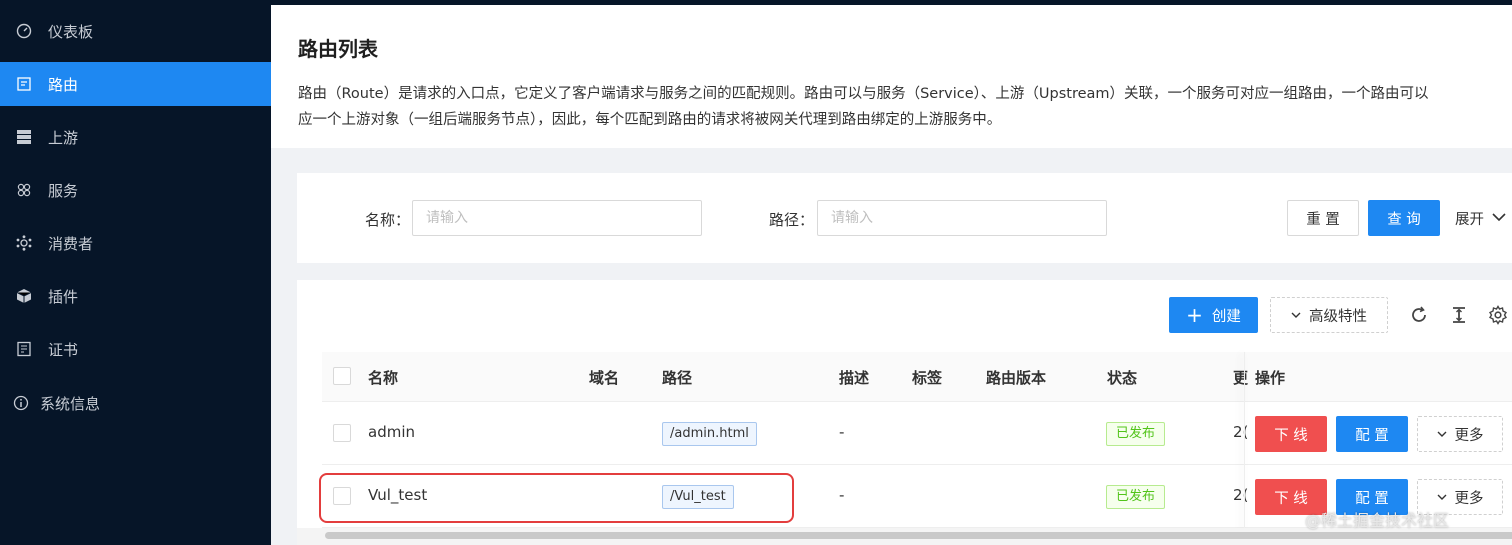 The width and height of the screenshot is (1512, 545). I want to click on density-icon, so click(1459, 317).